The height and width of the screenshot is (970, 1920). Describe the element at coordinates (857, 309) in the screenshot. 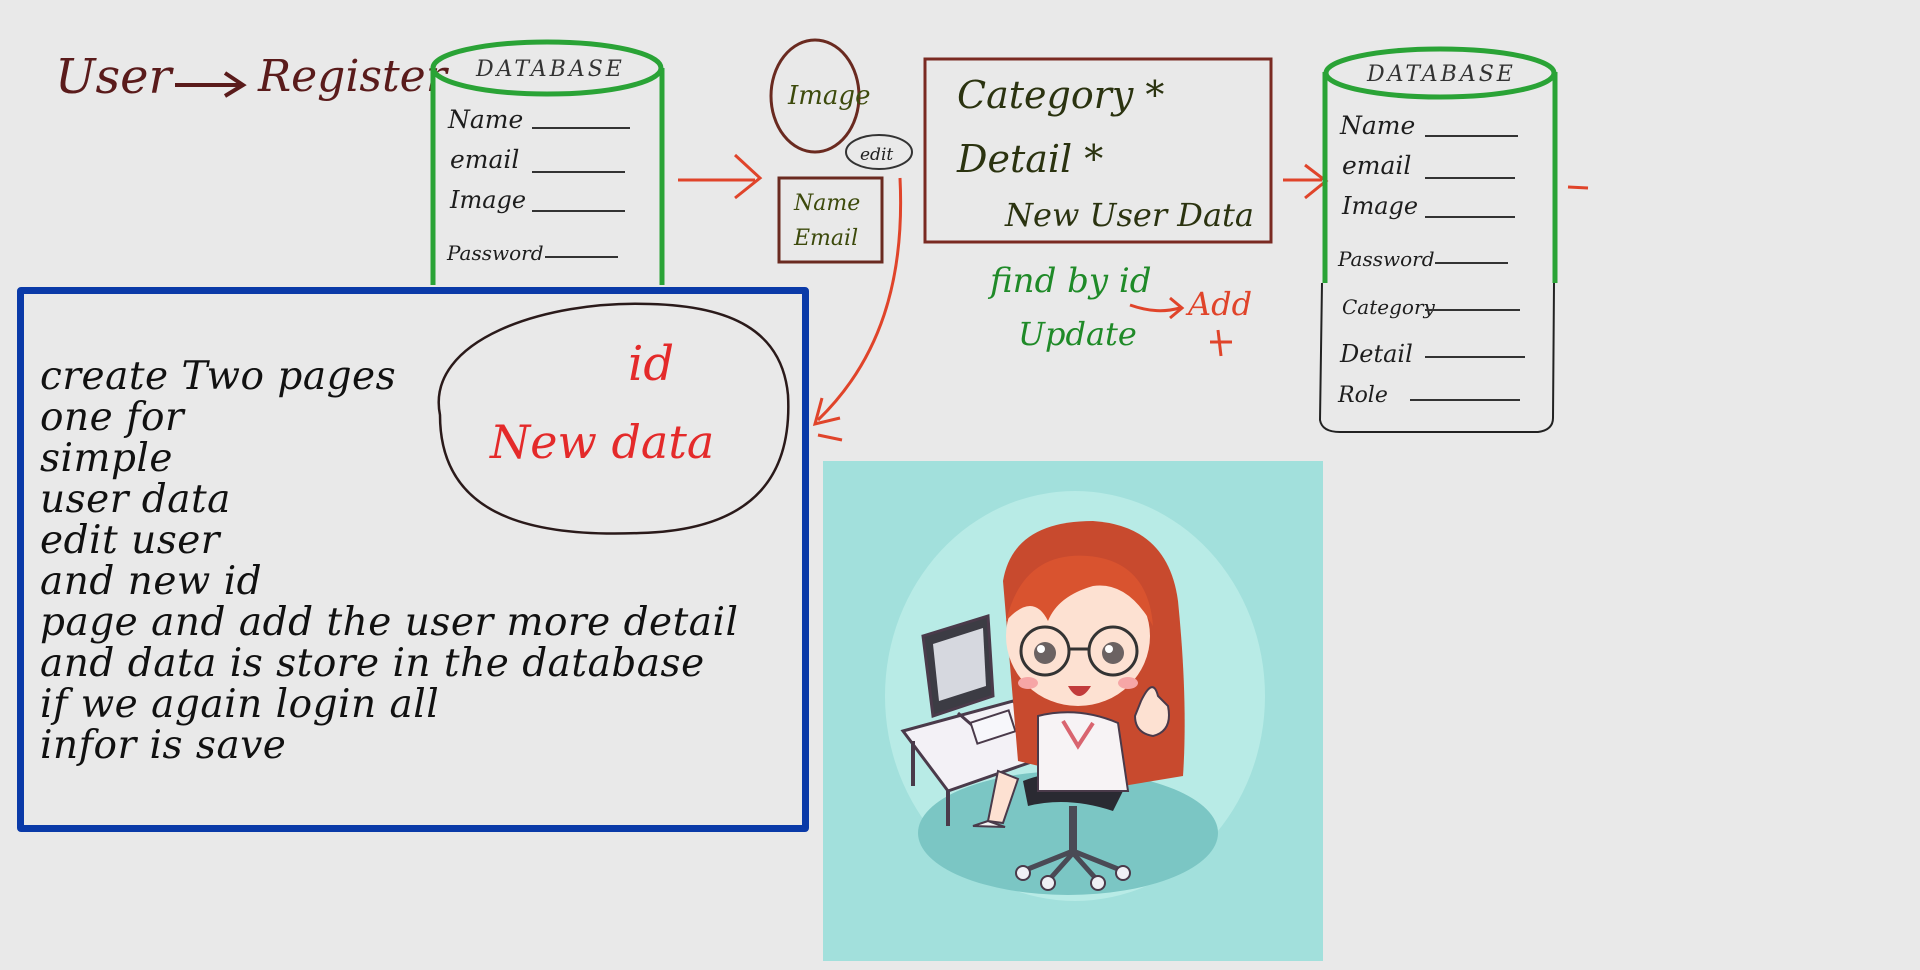

I see `curved-arrow-icon` at that location.